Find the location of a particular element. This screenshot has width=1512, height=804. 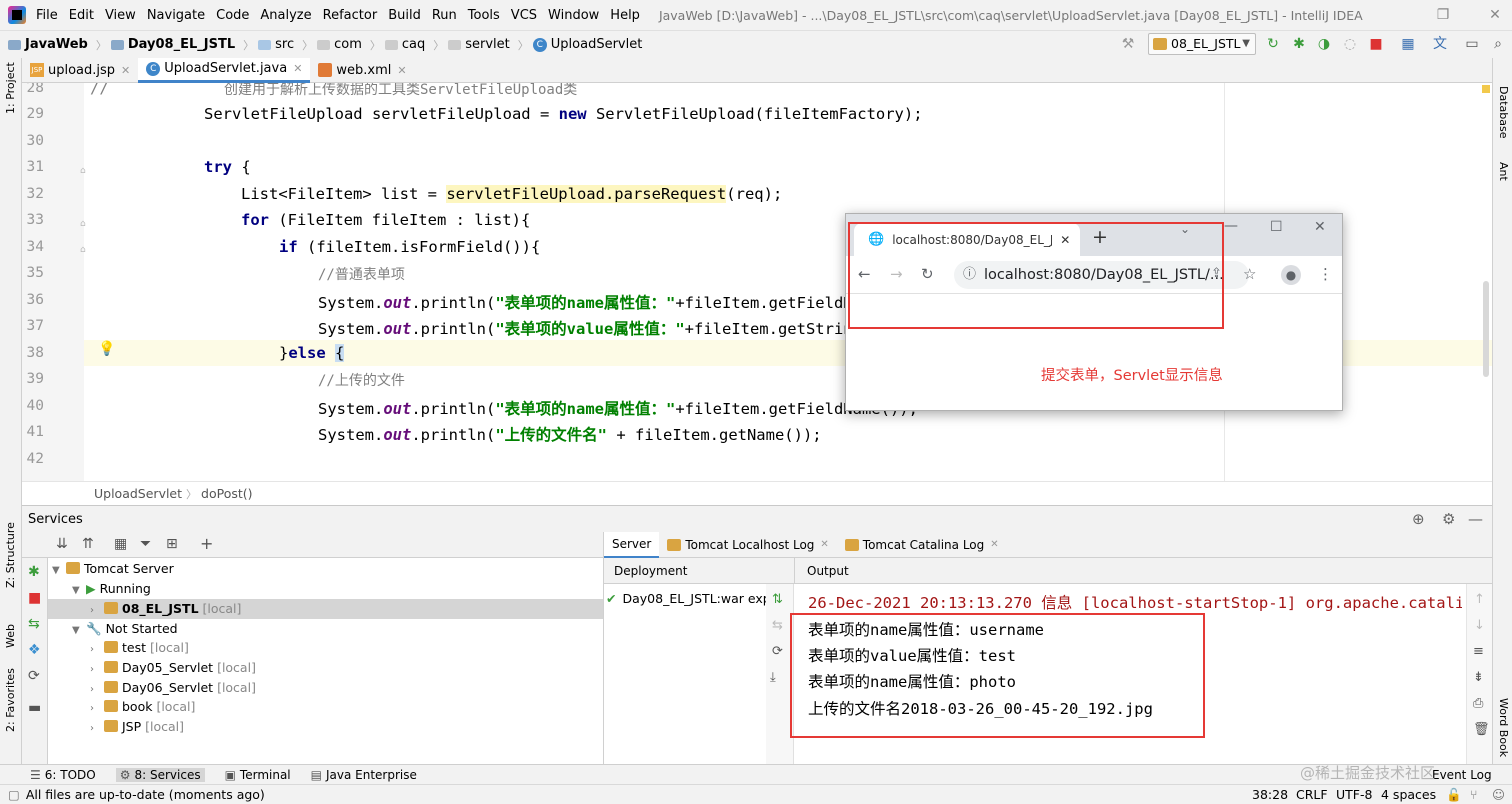

menu-navigate: Navigate is located at coordinates (176, 15).